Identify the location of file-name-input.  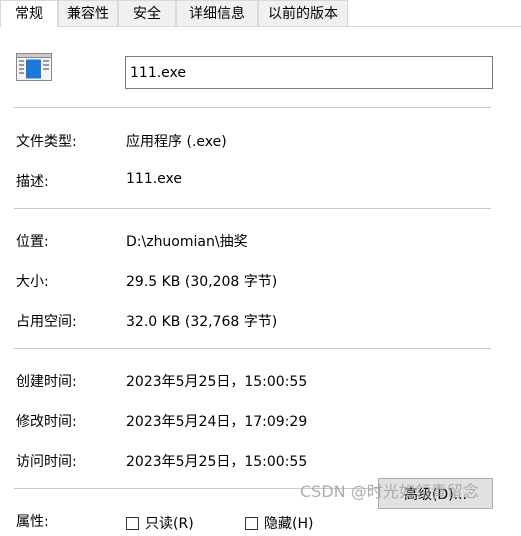
(309, 72).